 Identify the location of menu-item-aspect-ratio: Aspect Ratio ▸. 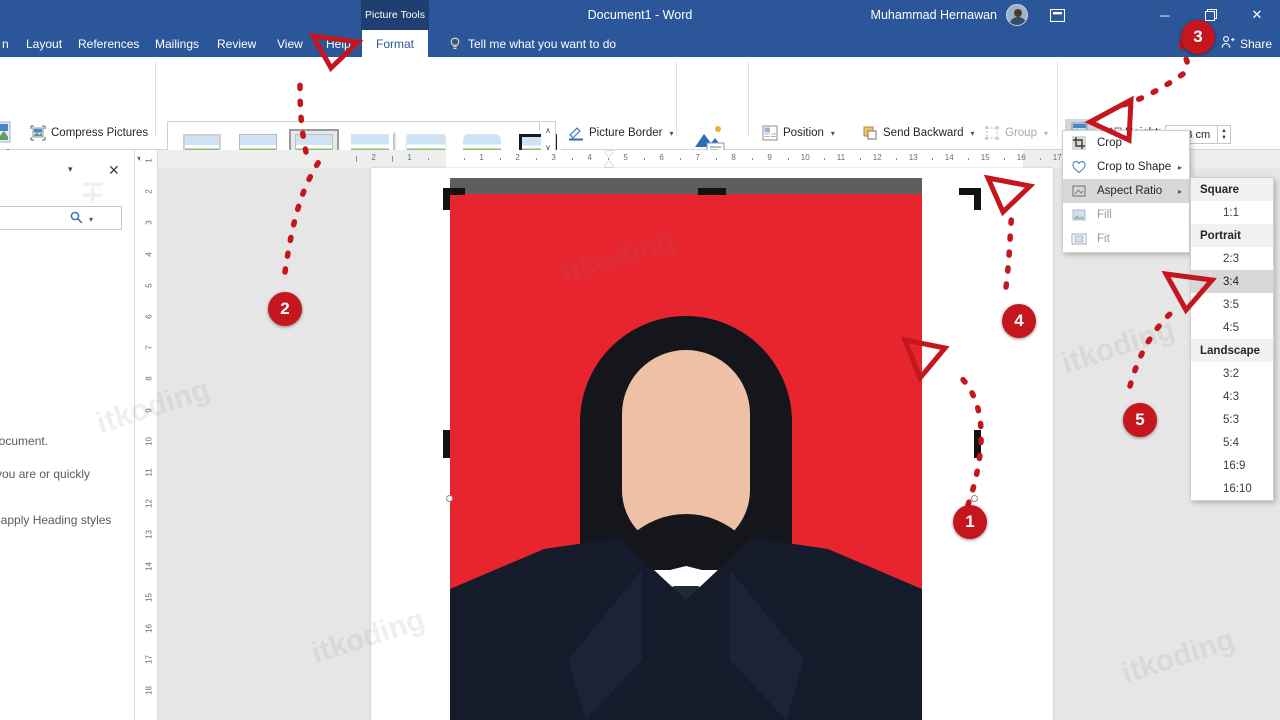
(1126, 191).